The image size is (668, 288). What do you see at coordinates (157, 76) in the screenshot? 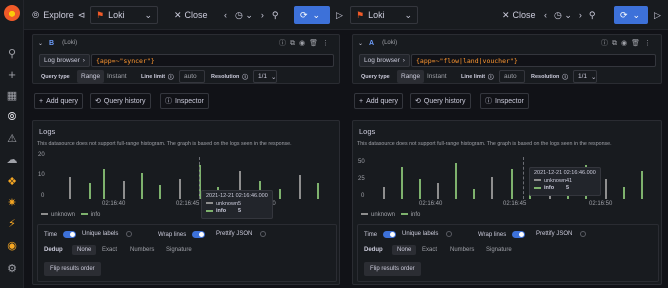
I see `line-limit-label: Line limit ⓘ` at bounding box center [157, 76].